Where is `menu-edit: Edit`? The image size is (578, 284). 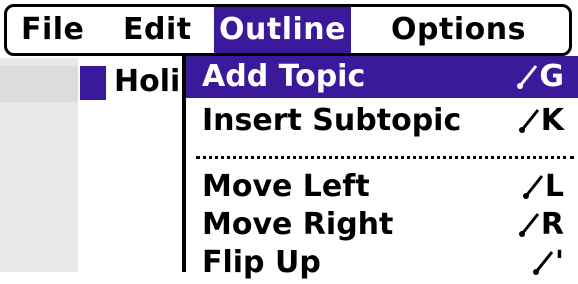
menu-edit: Edit is located at coordinates (157, 30).